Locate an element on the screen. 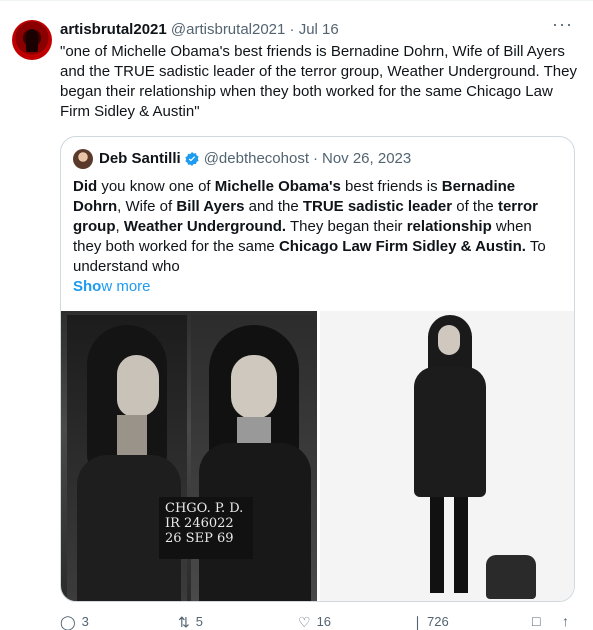 The width and height of the screenshot is (593, 630). show-more-bold: Sho is located at coordinates (87, 286).